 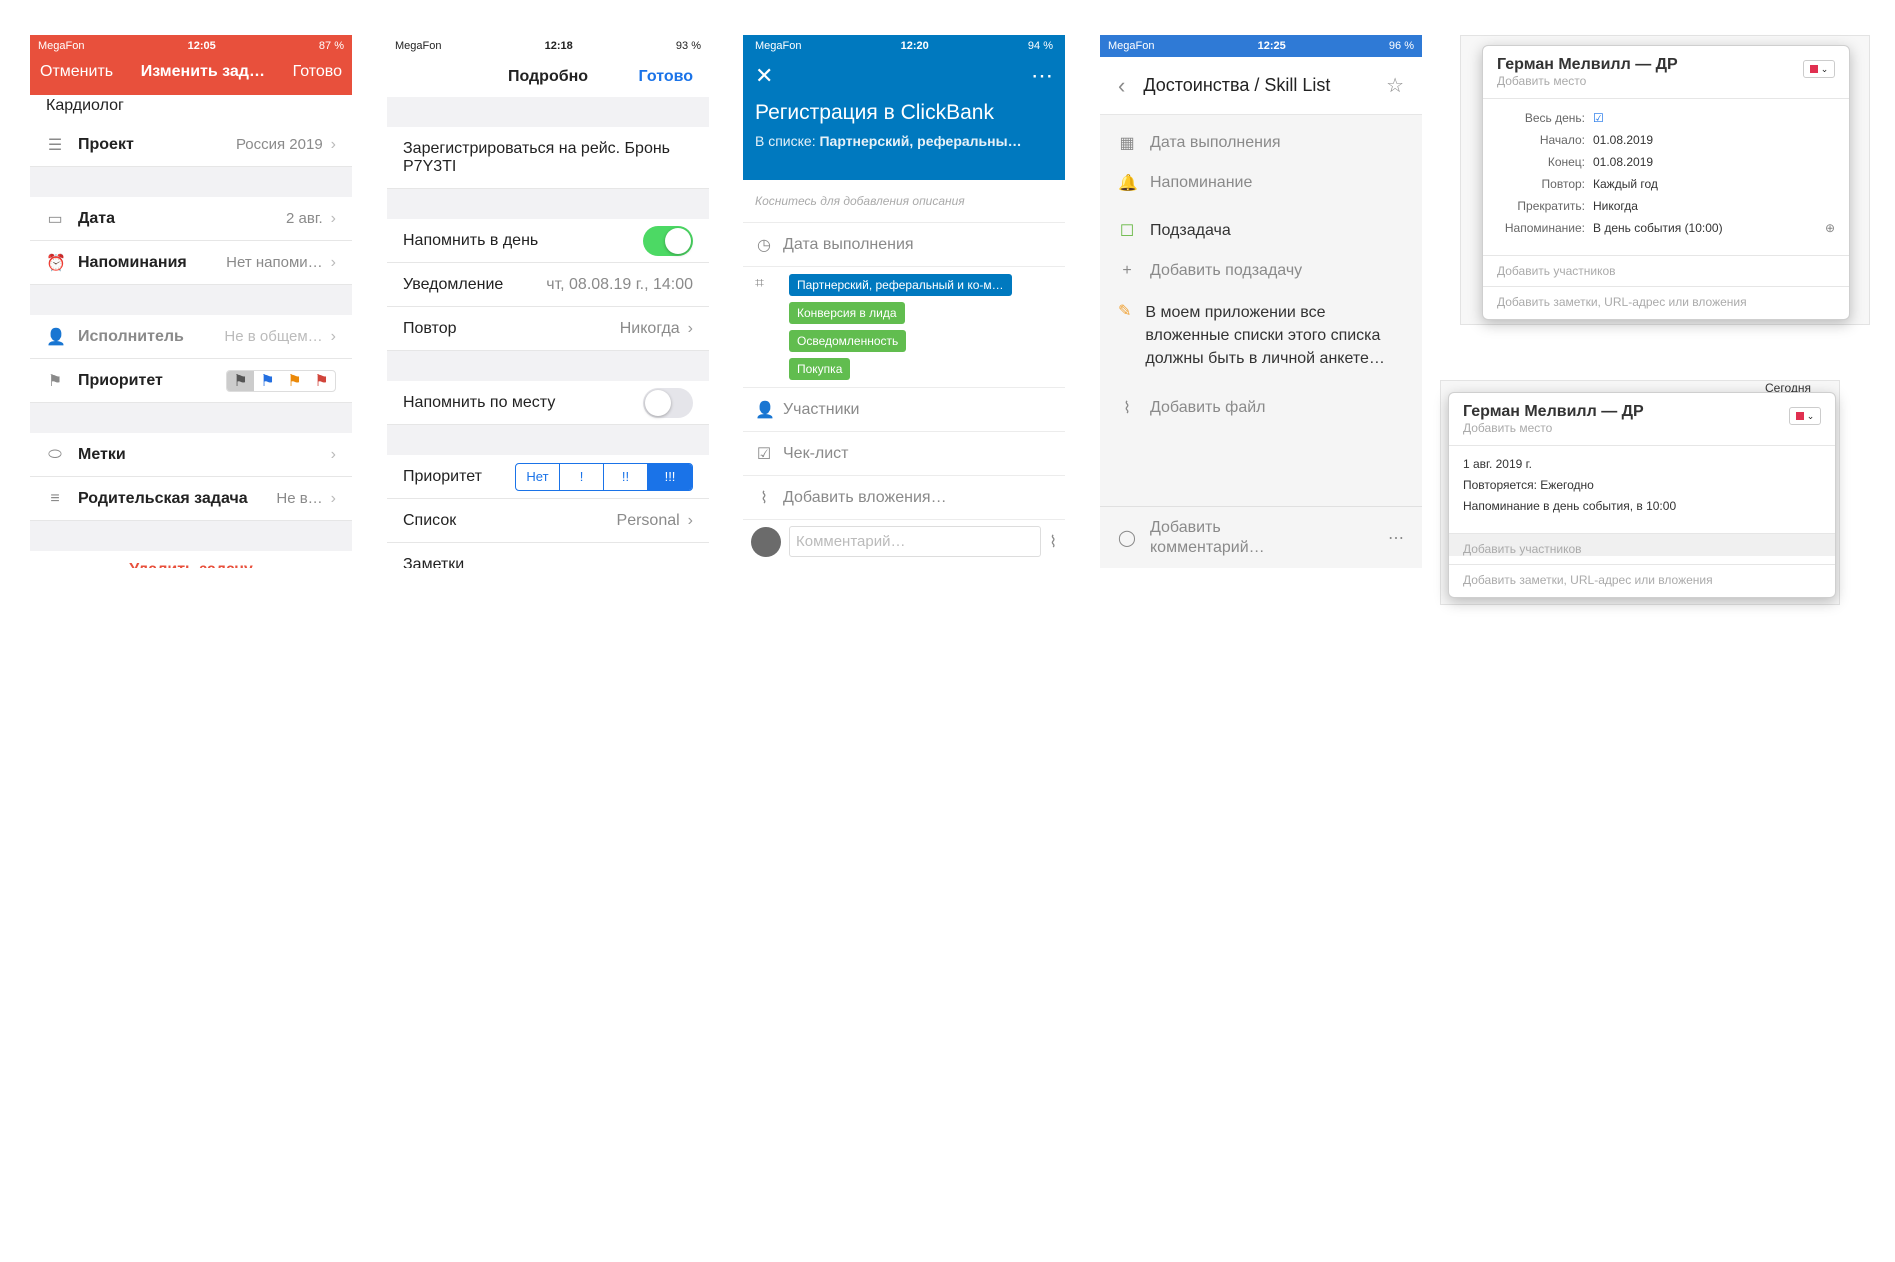 I want to click on cancel-button: Отменить, so click(x=76, y=72).